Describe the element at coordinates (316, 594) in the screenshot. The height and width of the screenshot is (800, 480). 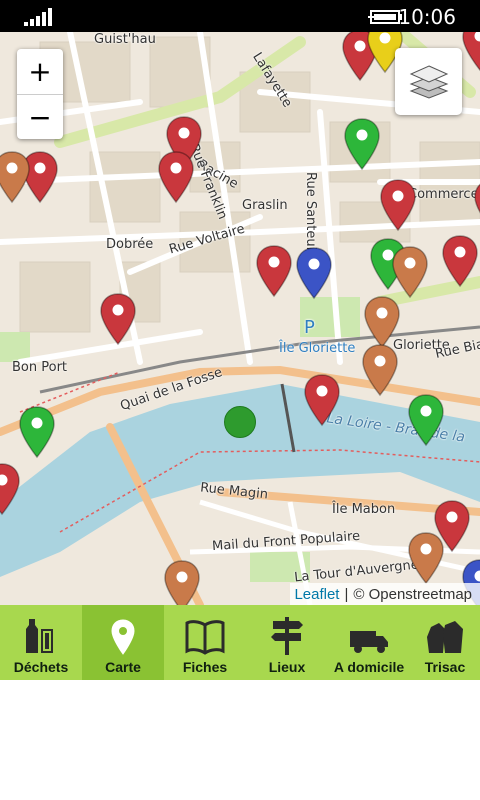
I see `leaflet-link: Leaflet` at that location.